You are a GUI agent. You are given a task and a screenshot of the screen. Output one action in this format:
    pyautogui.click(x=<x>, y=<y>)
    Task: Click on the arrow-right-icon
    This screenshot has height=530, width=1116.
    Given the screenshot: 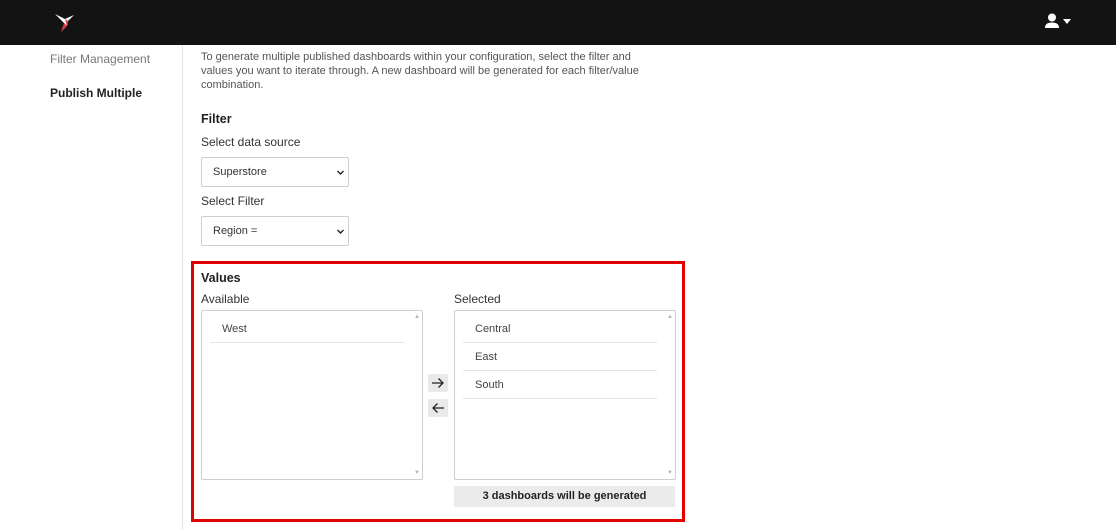 What is the action you would take?
    pyautogui.click(x=438, y=383)
    